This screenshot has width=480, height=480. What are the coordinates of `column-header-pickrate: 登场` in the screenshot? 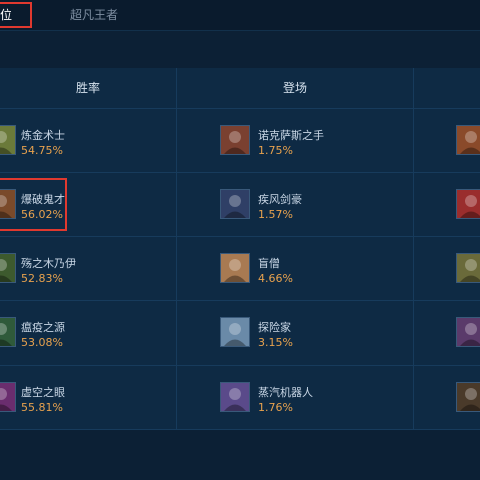 It's located at (295, 88).